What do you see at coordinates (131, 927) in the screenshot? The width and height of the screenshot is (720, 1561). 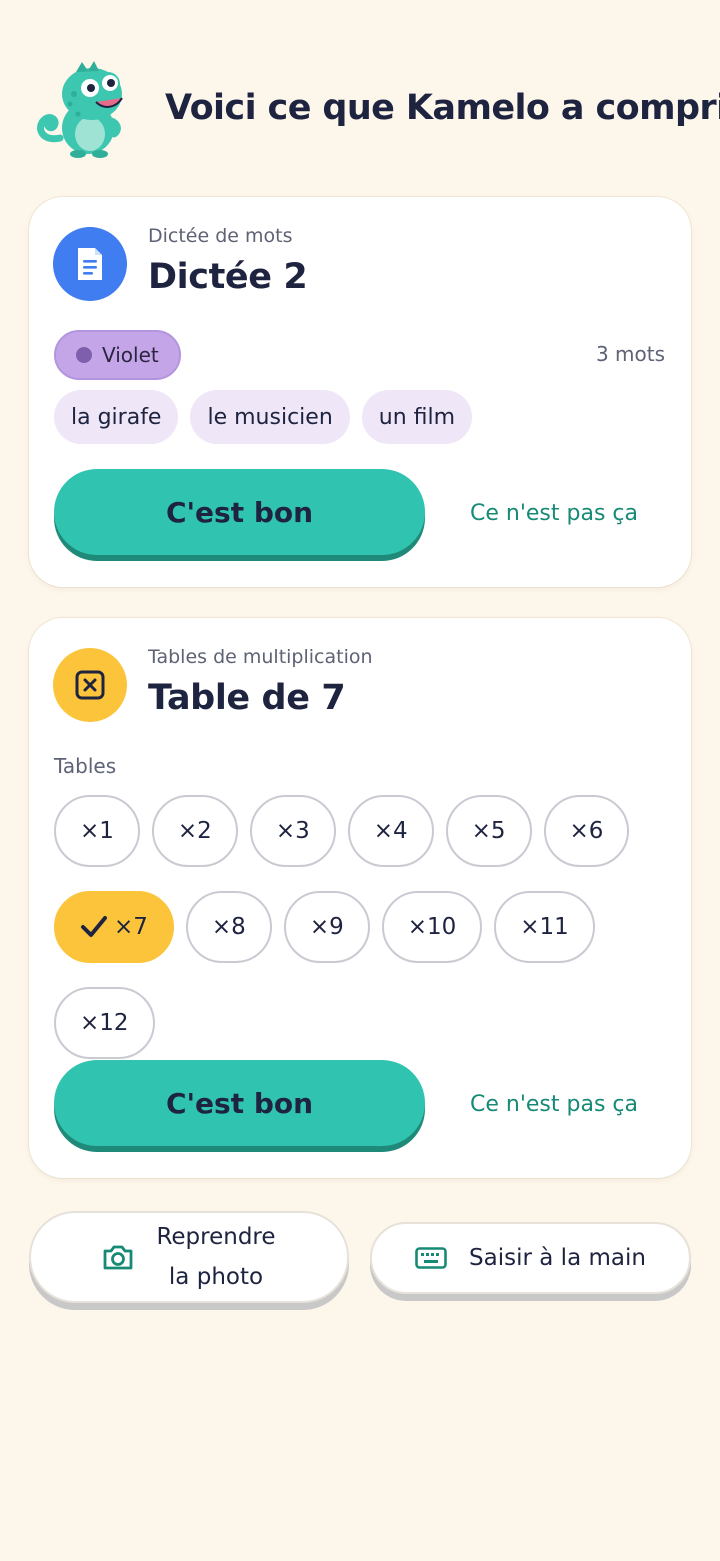 I see `table-chip-label: ×7` at bounding box center [131, 927].